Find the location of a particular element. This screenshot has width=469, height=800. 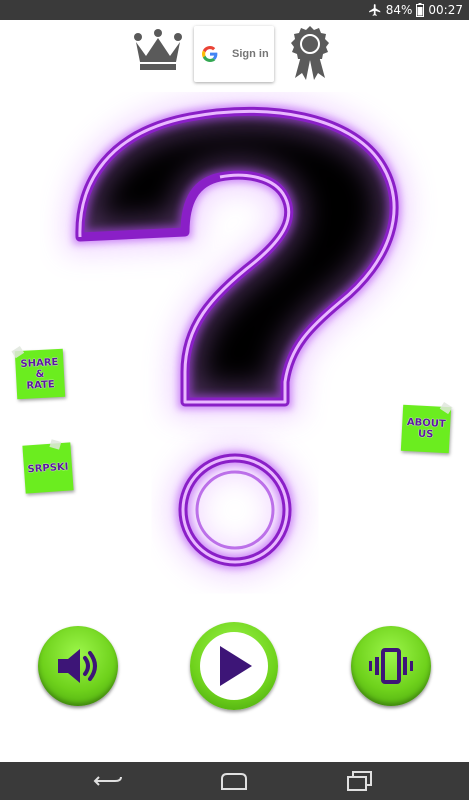

system-navigation-bar is located at coordinates (234, 781).